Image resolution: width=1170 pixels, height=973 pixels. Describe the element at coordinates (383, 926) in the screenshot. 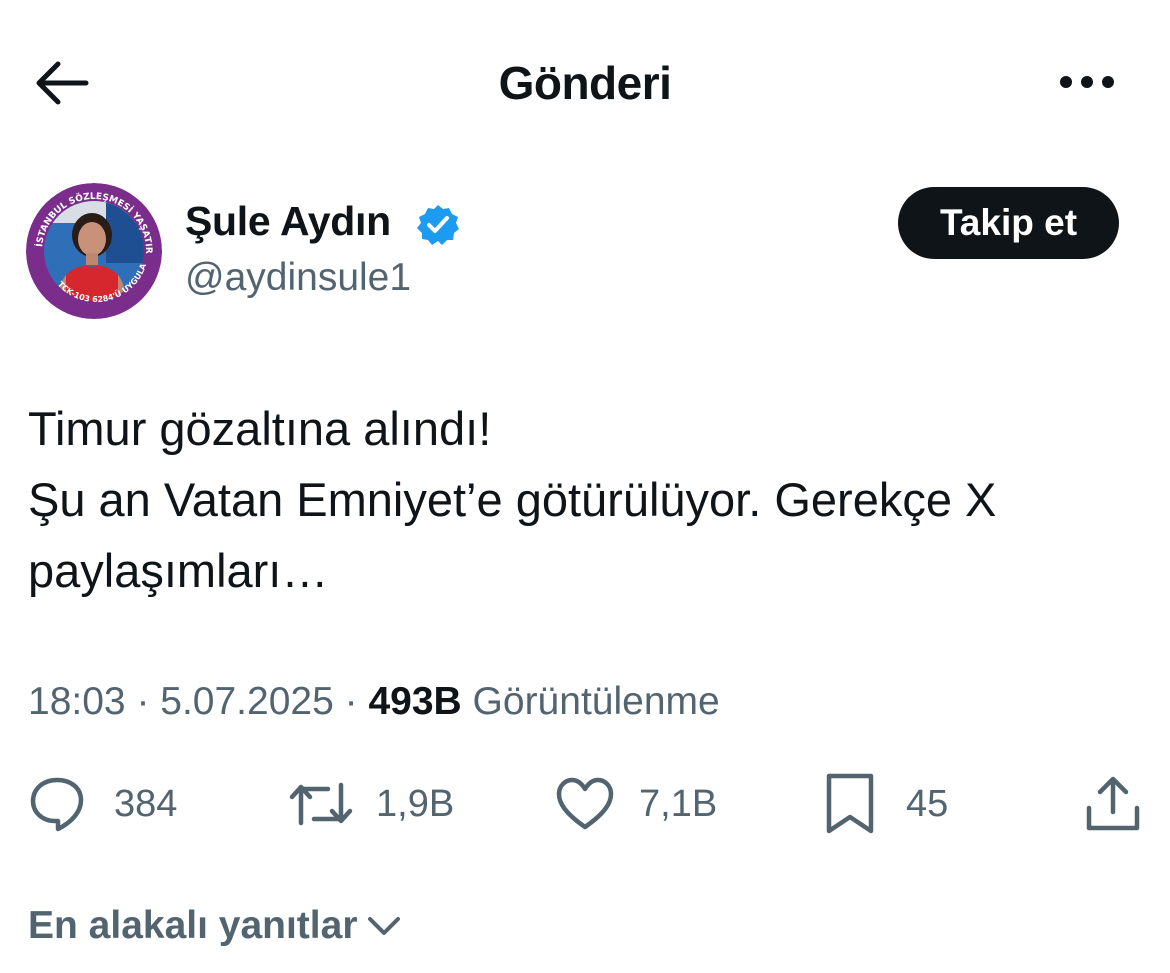

I see `chevron-down-icon` at that location.